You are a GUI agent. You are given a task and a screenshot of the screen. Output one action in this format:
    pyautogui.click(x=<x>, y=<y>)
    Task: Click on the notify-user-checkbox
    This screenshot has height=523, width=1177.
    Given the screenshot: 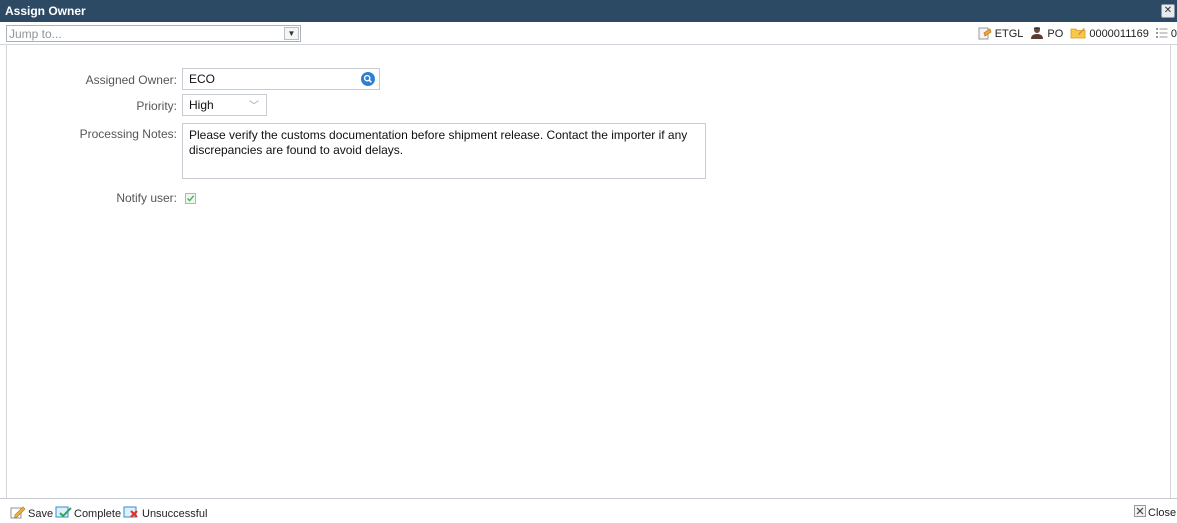 What is the action you would take?
    pyautogui.click(x=190, y=198)
    